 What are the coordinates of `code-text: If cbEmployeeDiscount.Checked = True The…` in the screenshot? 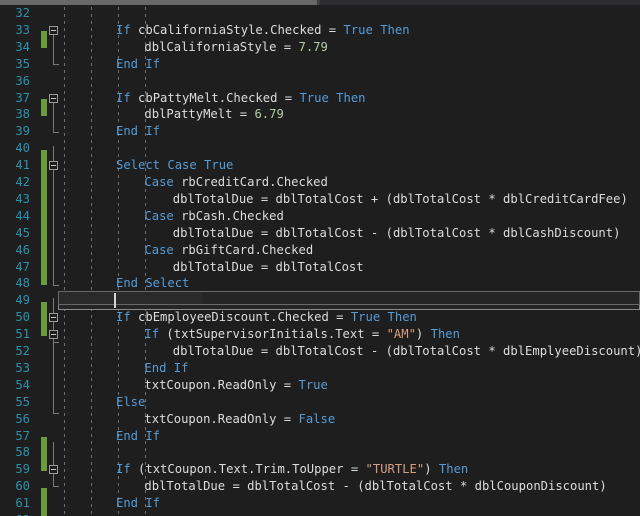 It's located at (266, 317).